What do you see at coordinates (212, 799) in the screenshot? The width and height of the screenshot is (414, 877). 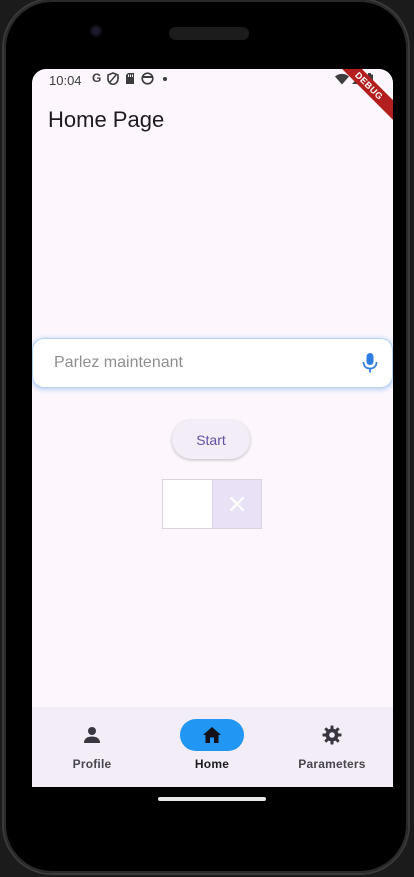 I see `home-gesture-bar` at bounding box center [212, 799].